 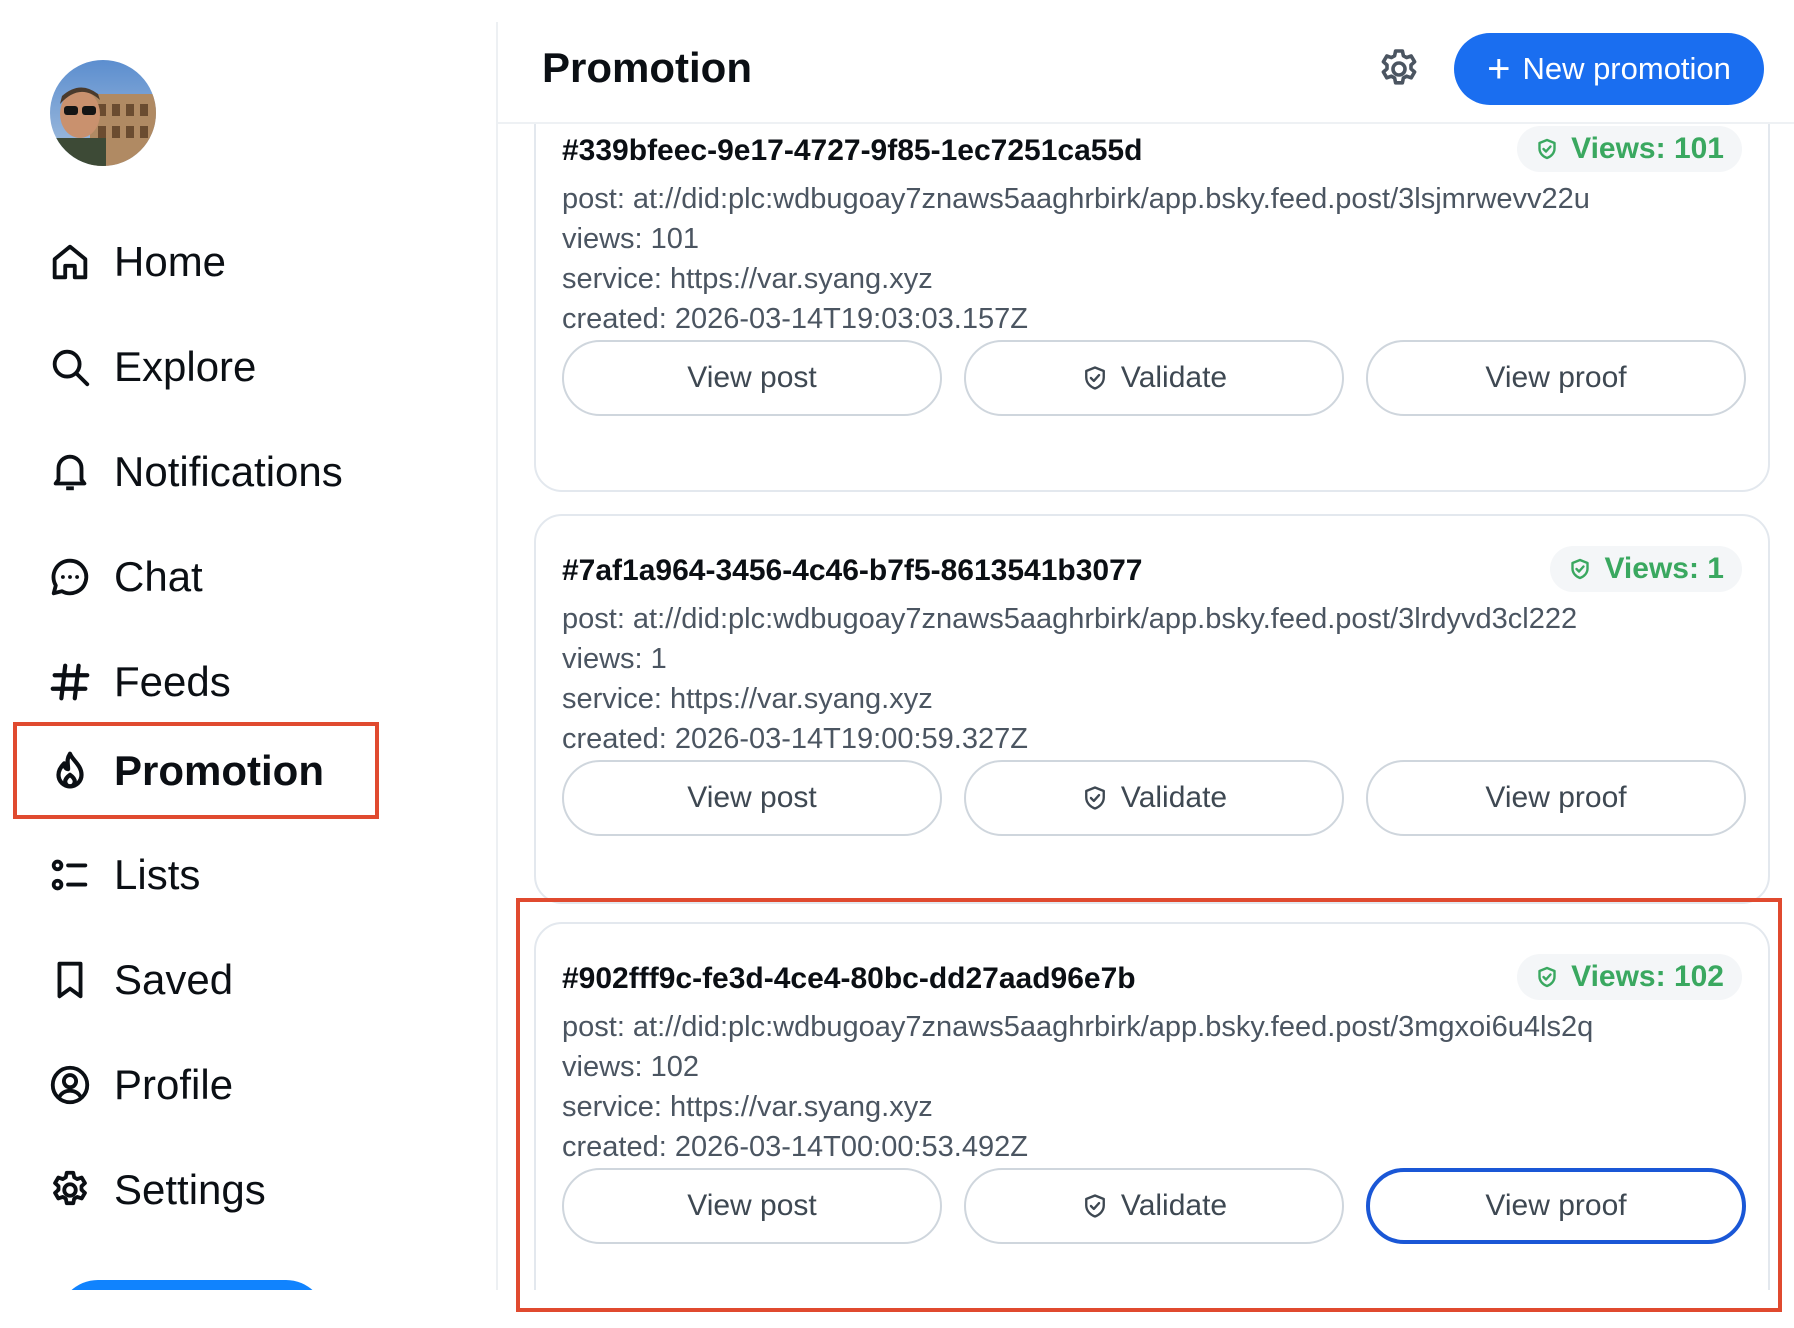 I want to click on new-promotion-label: New promotion, so click(x=1626, y=68).